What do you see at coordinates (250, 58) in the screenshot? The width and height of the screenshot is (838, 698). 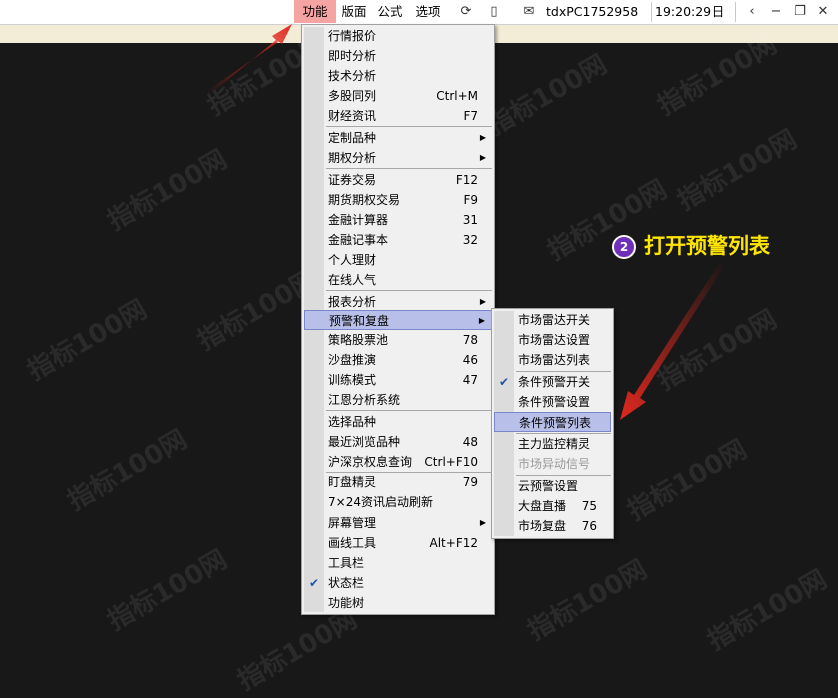 I see `arrow-to-menu` at bounding box center [250, 58].